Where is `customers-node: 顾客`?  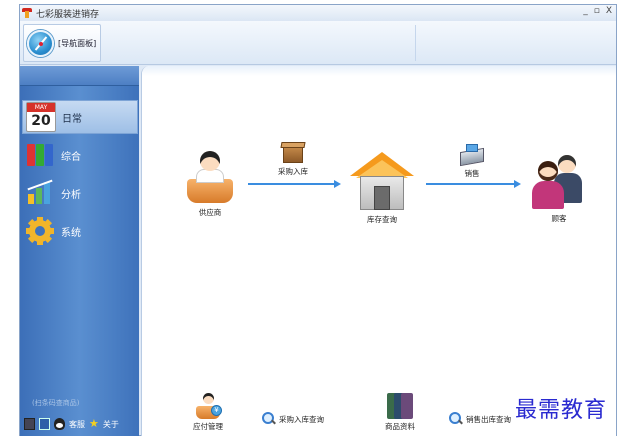
customers-node: 顾客 is located at coordinates (559, 188).